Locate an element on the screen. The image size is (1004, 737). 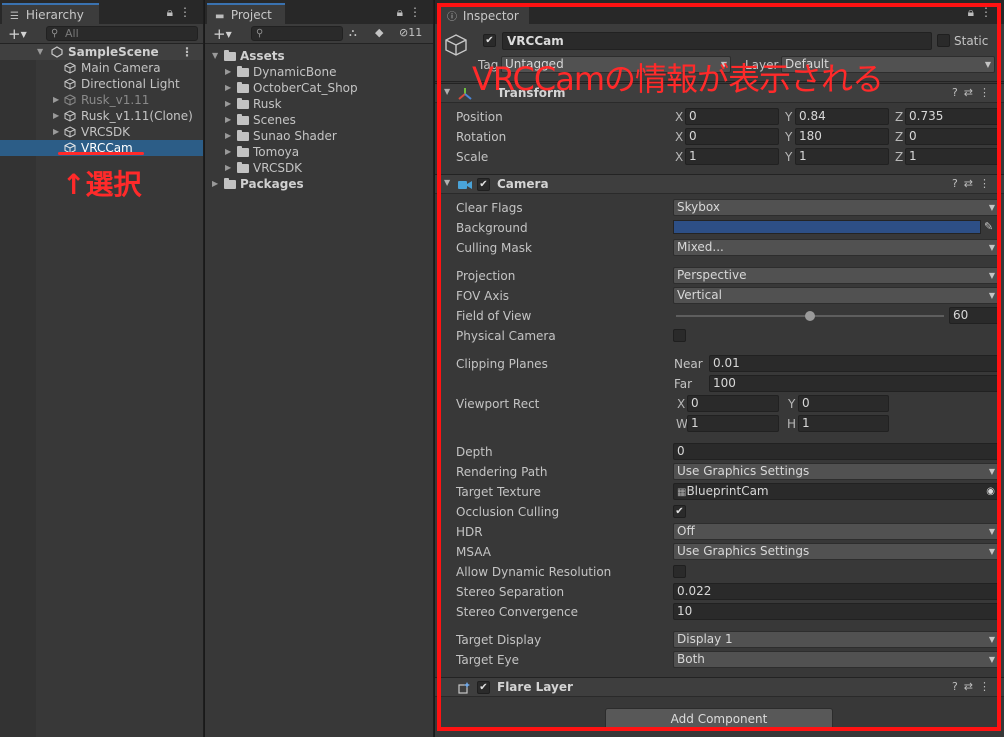
fov-axis-dropdown: Vertical ▼ is located at coordinates (836, 295).